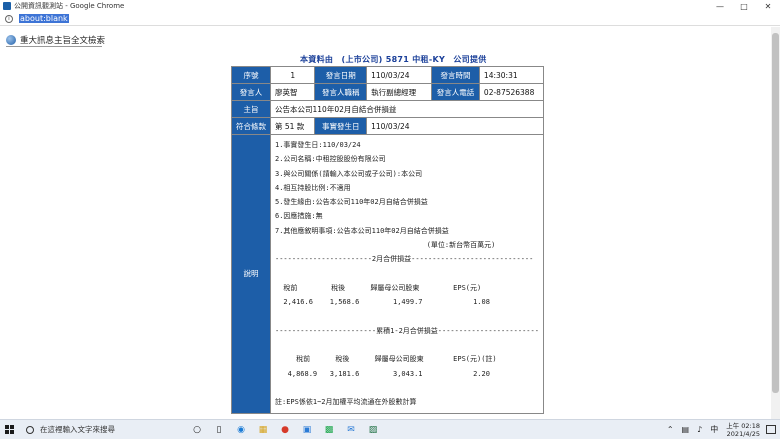 The image size is (780, 440). Describe the element at coordinates (511, 92) in the screenshot. I see `phone-value: 02-87526388` at that location.